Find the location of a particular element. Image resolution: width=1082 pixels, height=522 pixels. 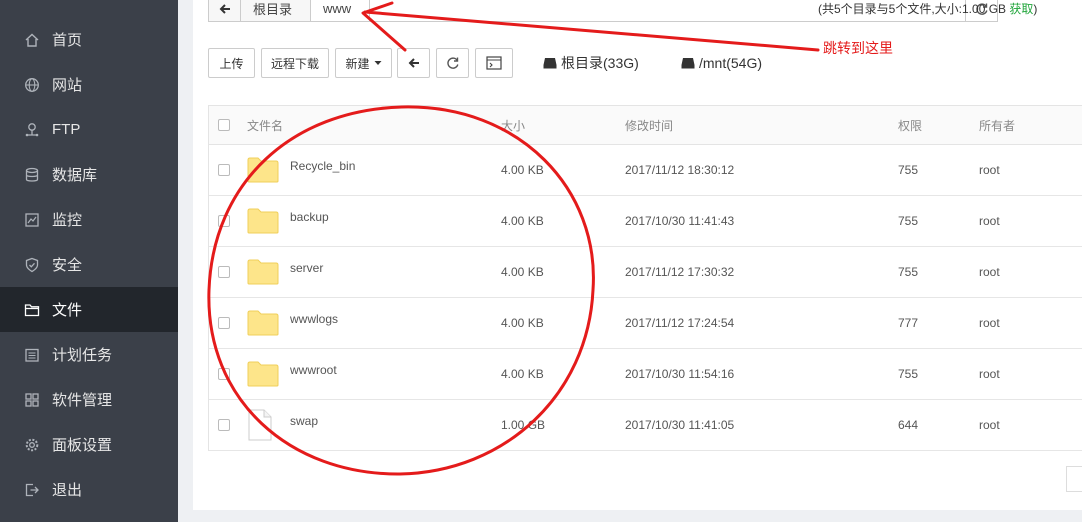

table-row: wwwlogs 4.00 KB 2017/11/12 17:24:54 777 root is located at coordinates (645, 323).